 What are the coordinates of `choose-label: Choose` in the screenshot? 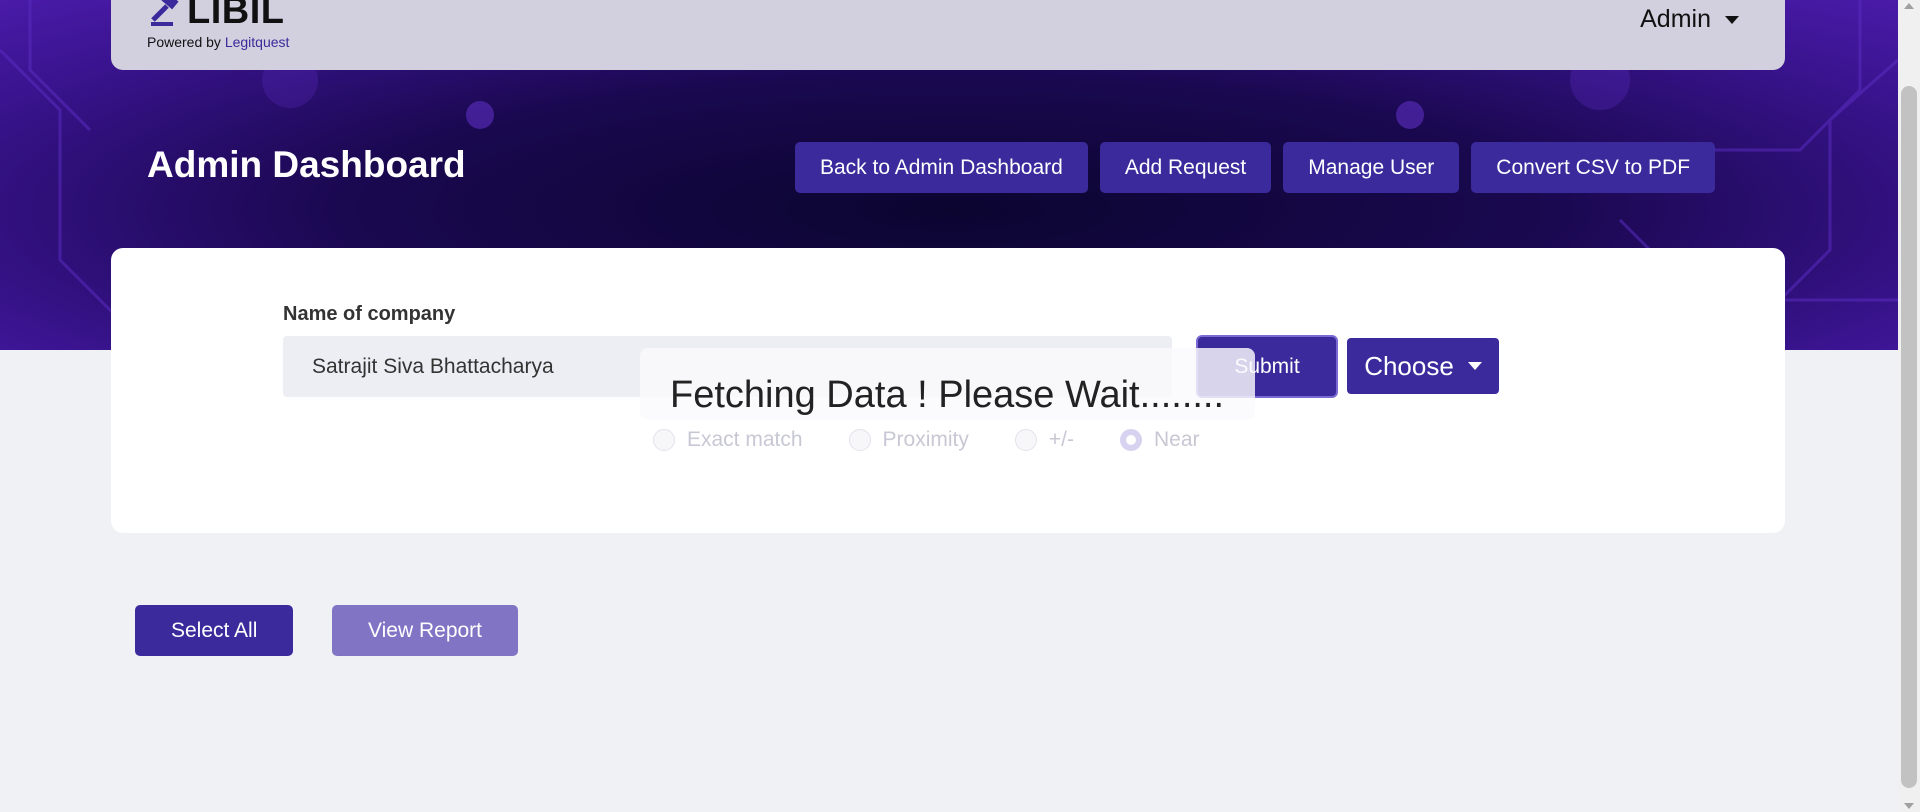 It's located at (1409, 365).